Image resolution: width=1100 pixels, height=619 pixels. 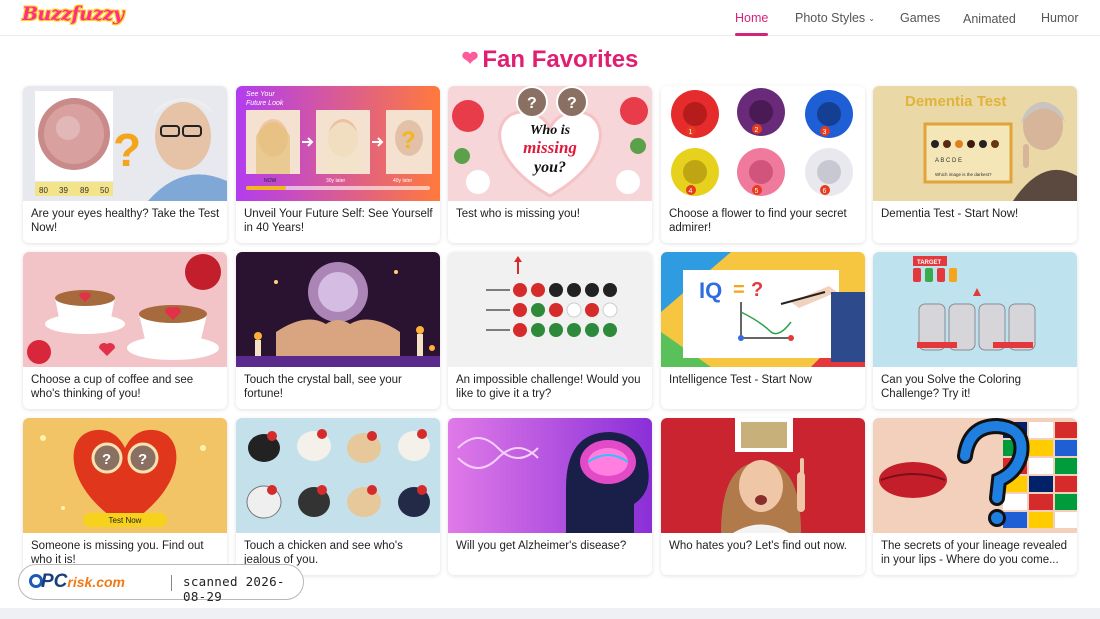 I want to click on card-thumbnail: ? ? Test Now, so click(x=125, y=475).